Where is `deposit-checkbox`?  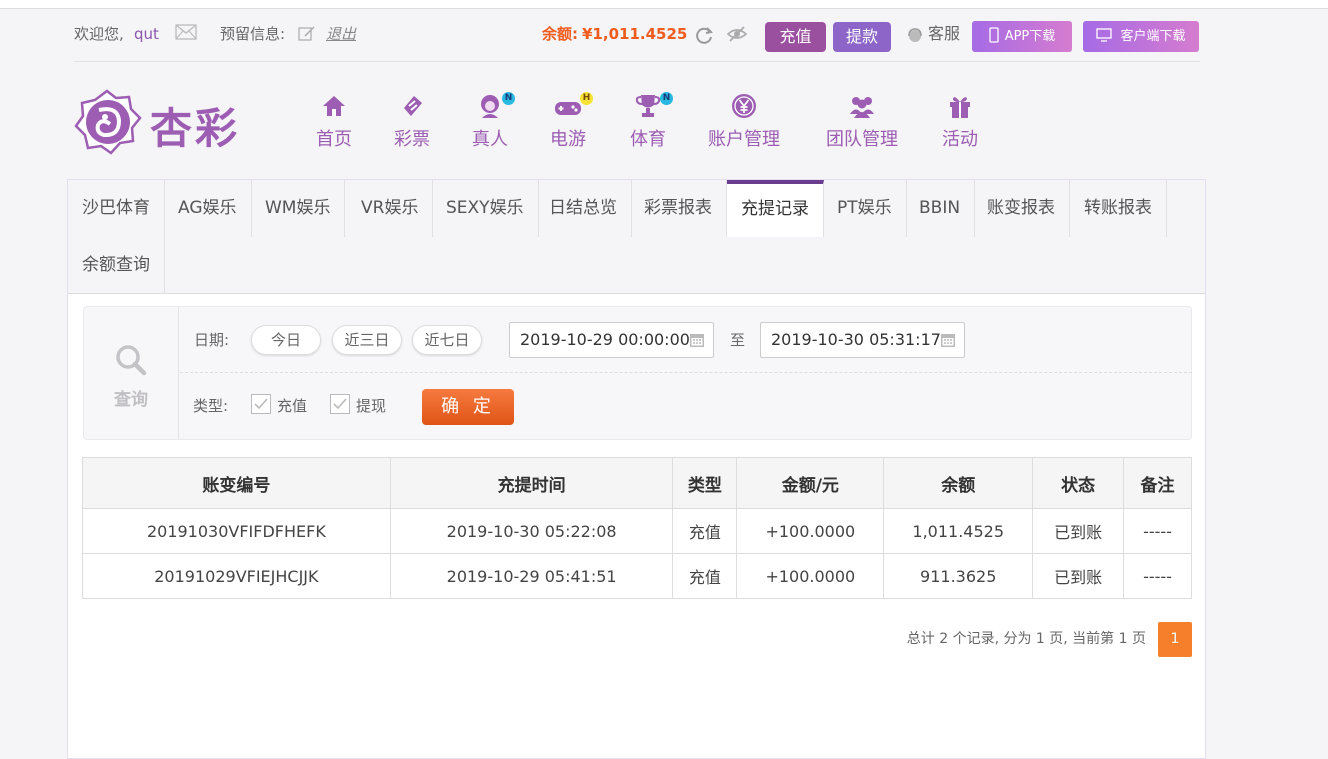
deposit-checkbox is located at coordinates (261, 404).